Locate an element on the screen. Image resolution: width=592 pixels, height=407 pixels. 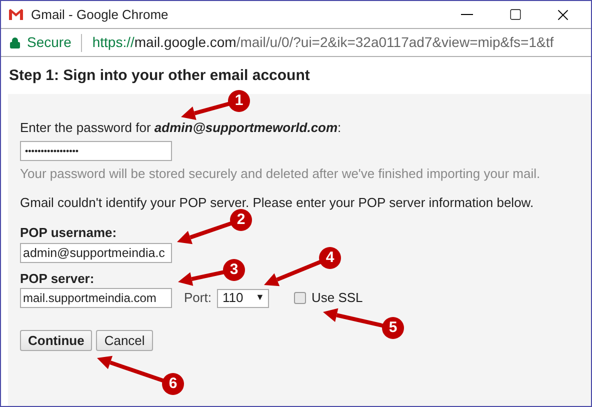
maximize-icon is located at coordinates (515, 14).